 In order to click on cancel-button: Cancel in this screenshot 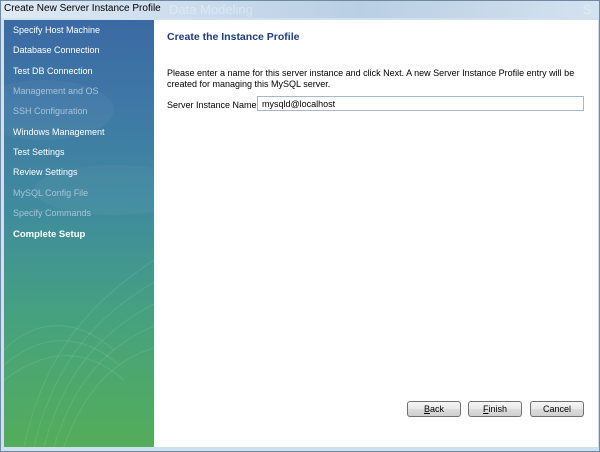, I will do `click(557, 409)`.